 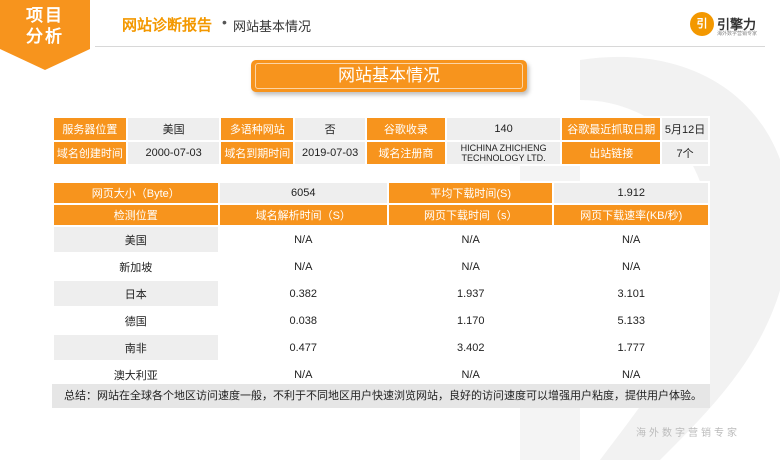 I want to click on table-row: 新加坡 N/A N/A N/A, so click(x=381, y=266).